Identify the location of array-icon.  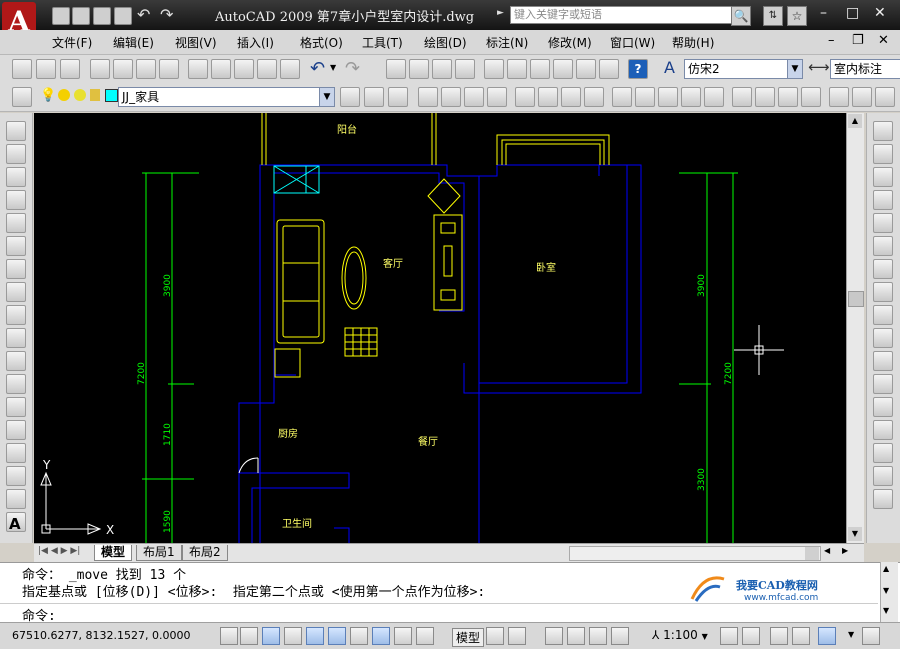
(883, 223).